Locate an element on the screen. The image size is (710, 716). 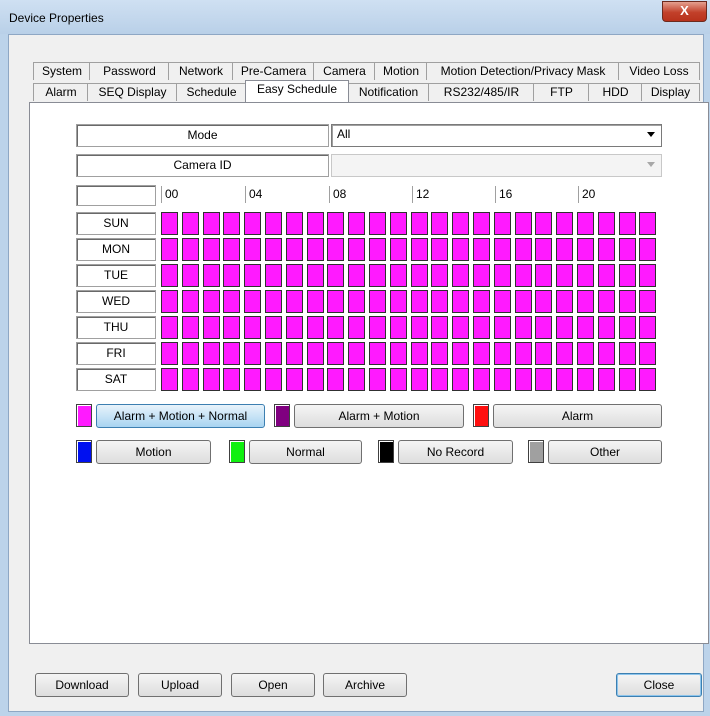
tab-seq-display: SEQ Display is located at coordinates (132, 92).